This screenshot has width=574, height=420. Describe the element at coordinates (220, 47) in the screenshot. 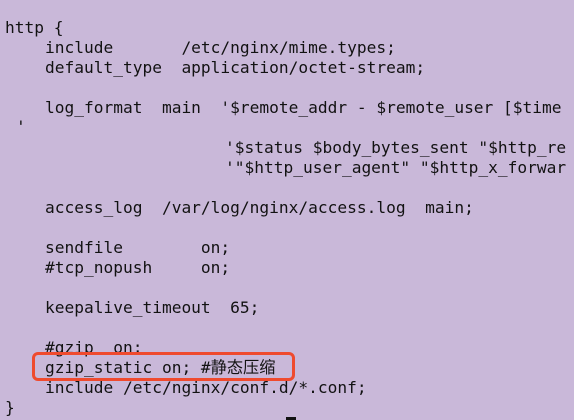

I see `code-line-include-mime: include /etc/nginx/mime.types;` at that location.